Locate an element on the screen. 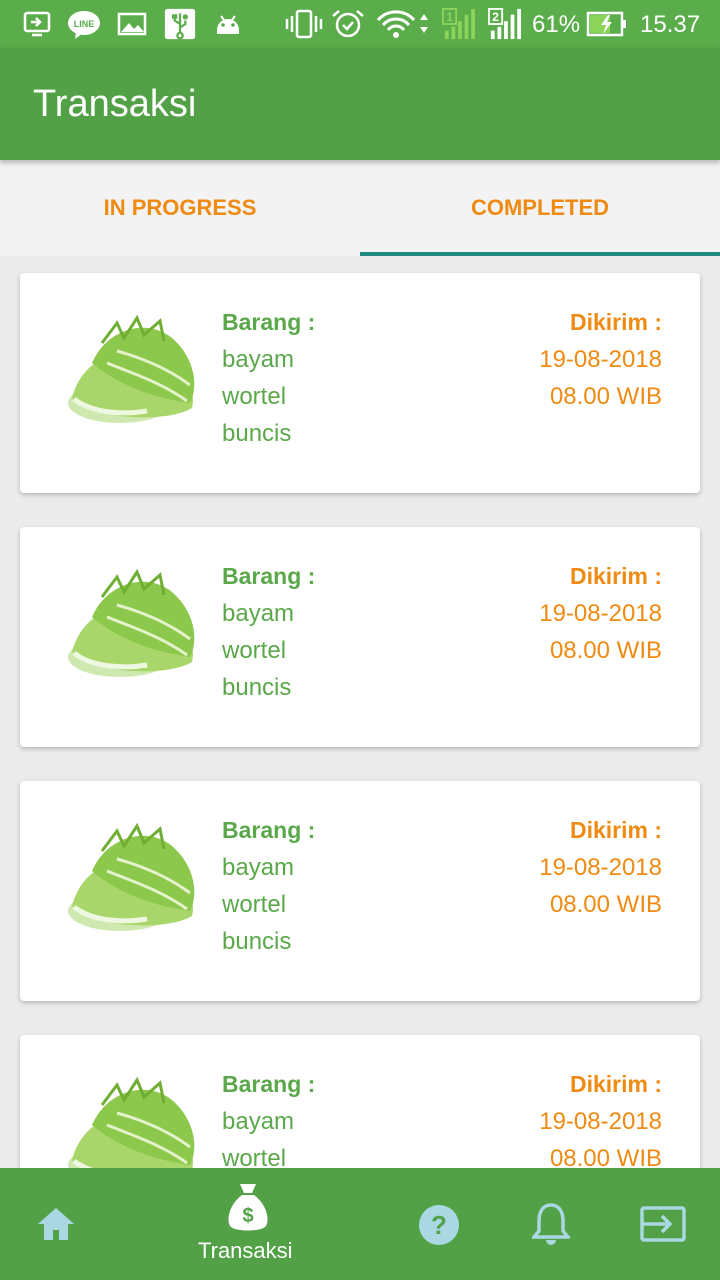 Image resolution: width=720 pixels, height=1280 pixels. app-bar: Transaksi is located at coordinates (360, 104).